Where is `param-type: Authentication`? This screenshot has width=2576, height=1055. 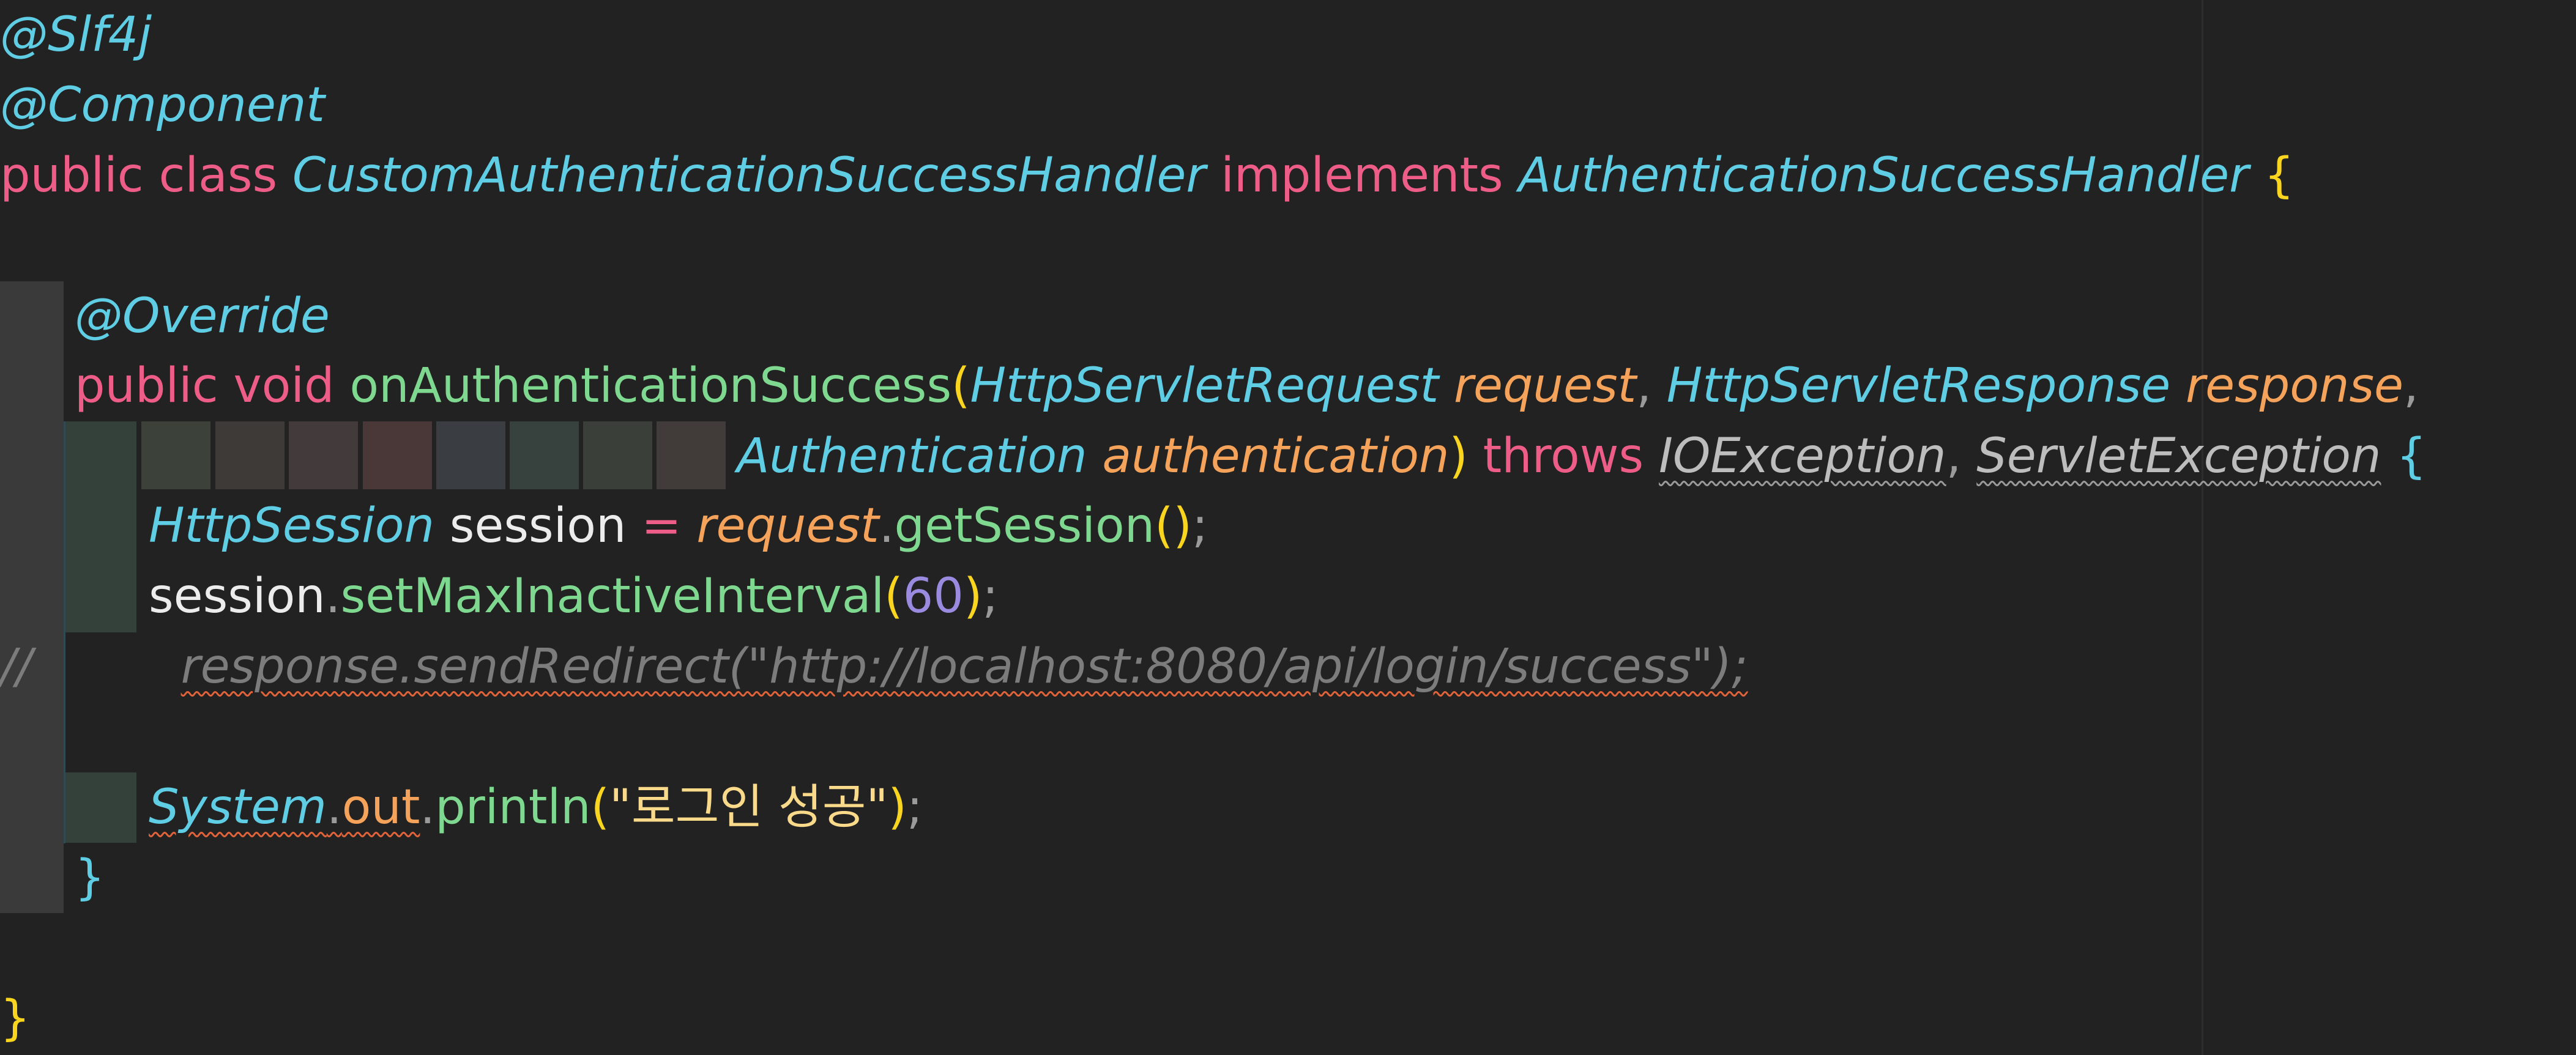
param-type: Authentication is located at coordinates (912, 456).